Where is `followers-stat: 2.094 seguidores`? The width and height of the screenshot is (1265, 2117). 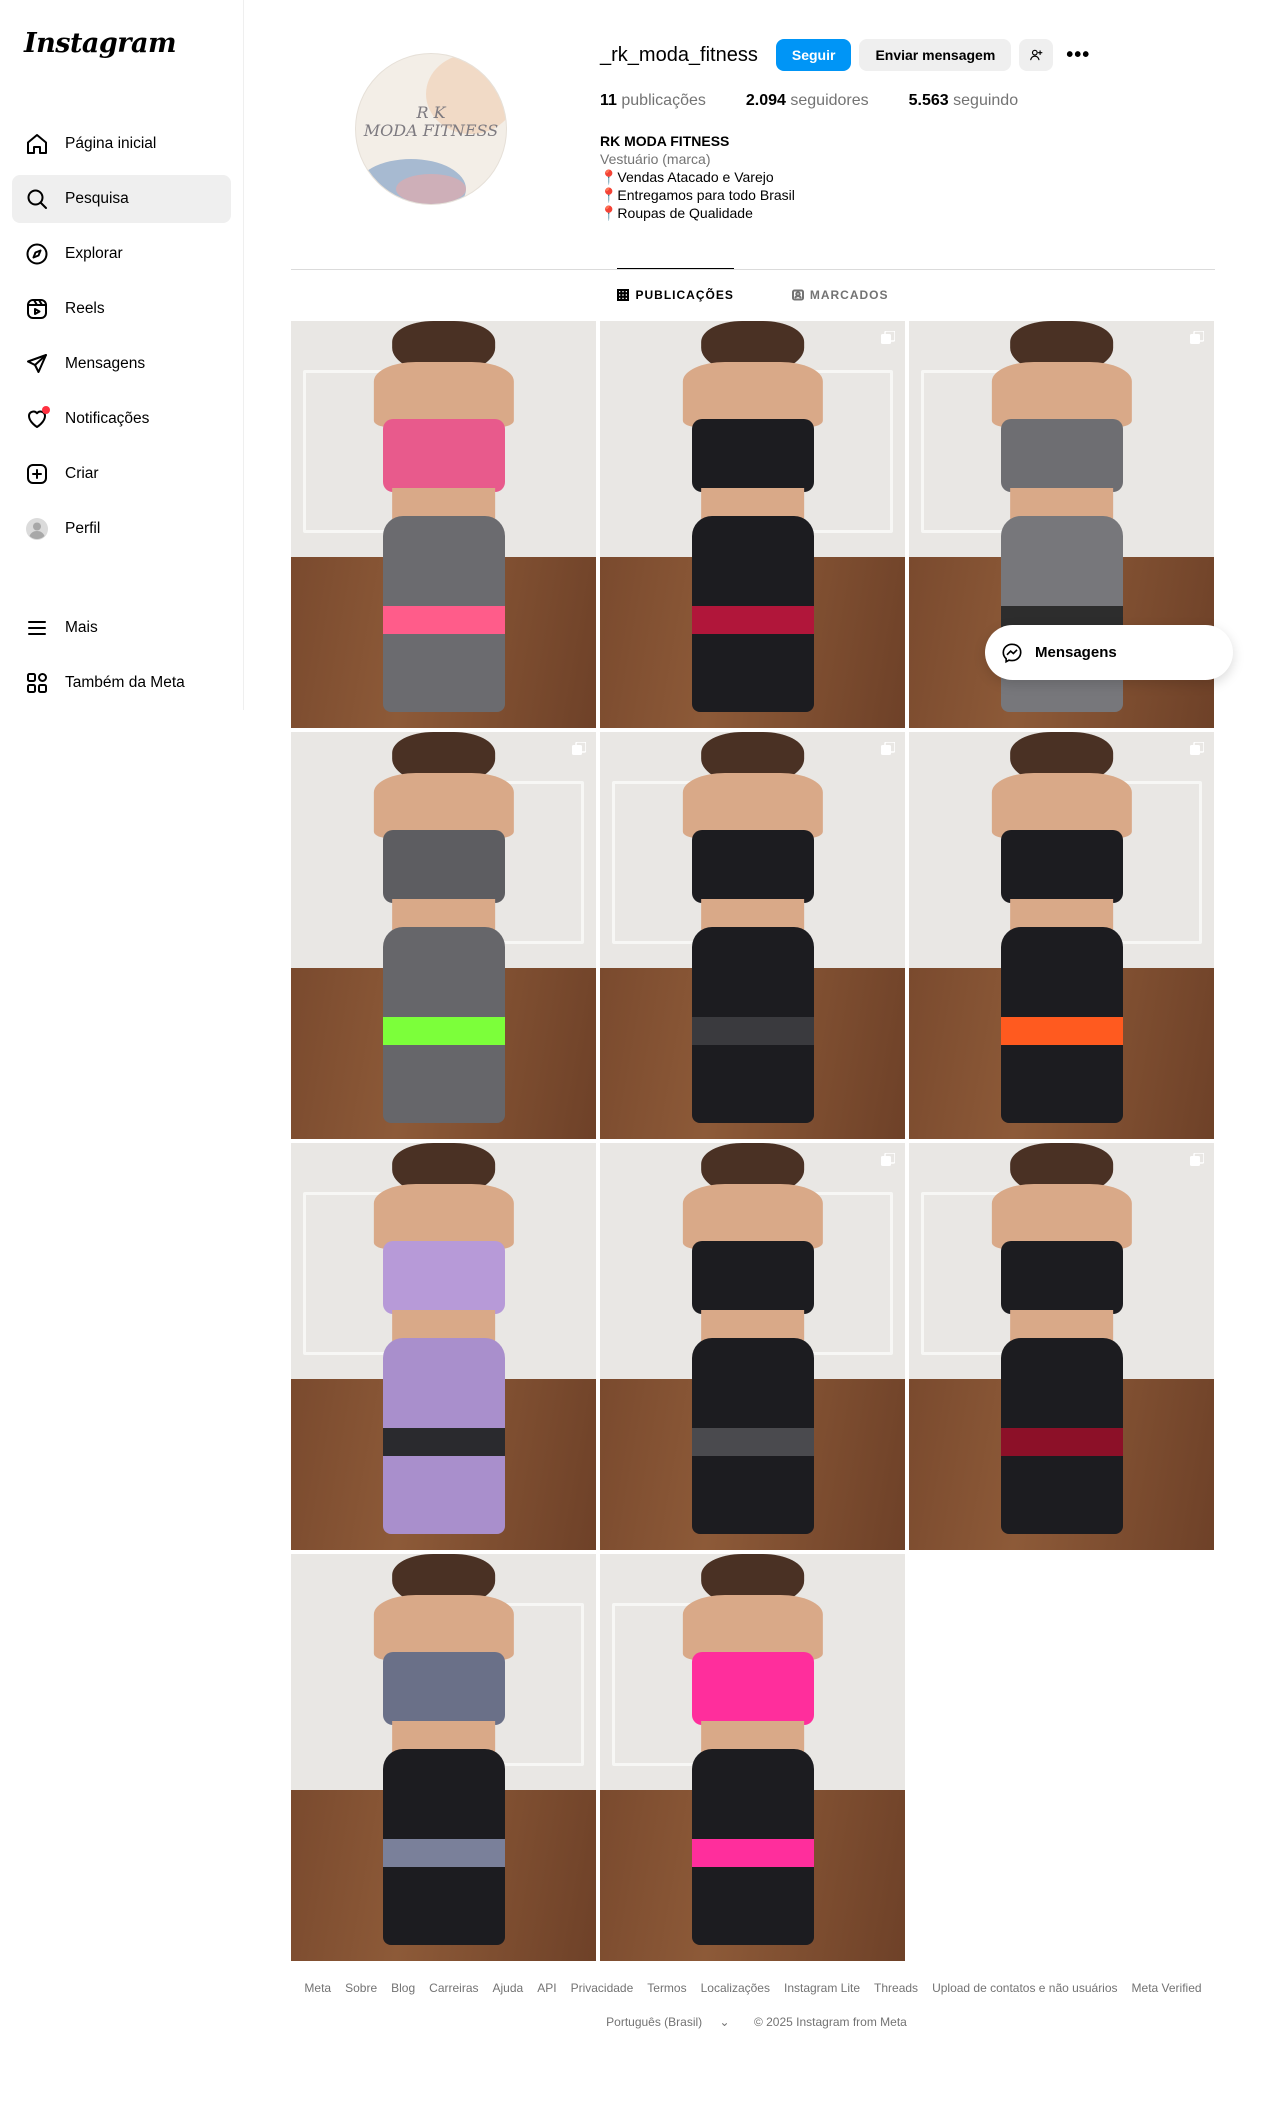
followers-stat: 2.094 seguidores is located at coordinates (807, 101).